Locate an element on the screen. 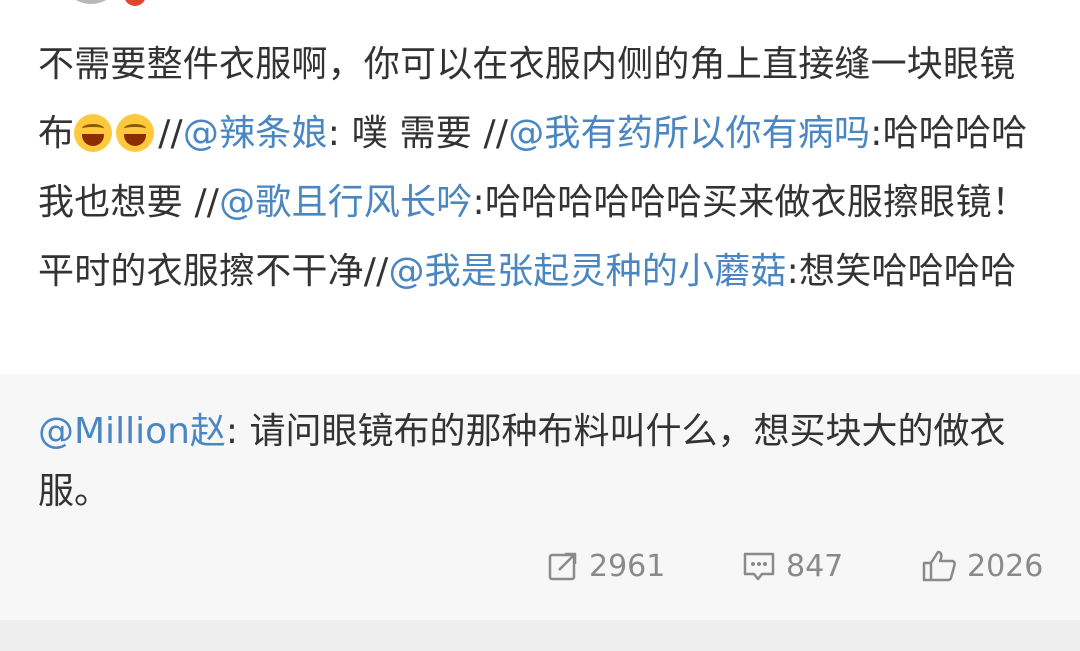 This screenshot has height=651, width=1080. thumbs-up-icon is located at coordinates (939, 566).